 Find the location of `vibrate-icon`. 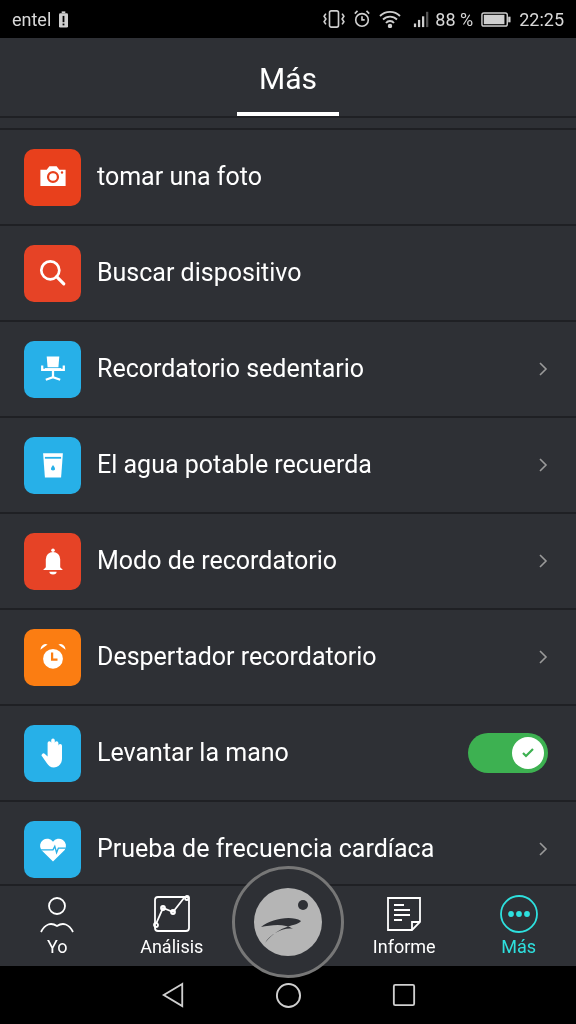

vibrate-icon is located at coordinates (334, 19).